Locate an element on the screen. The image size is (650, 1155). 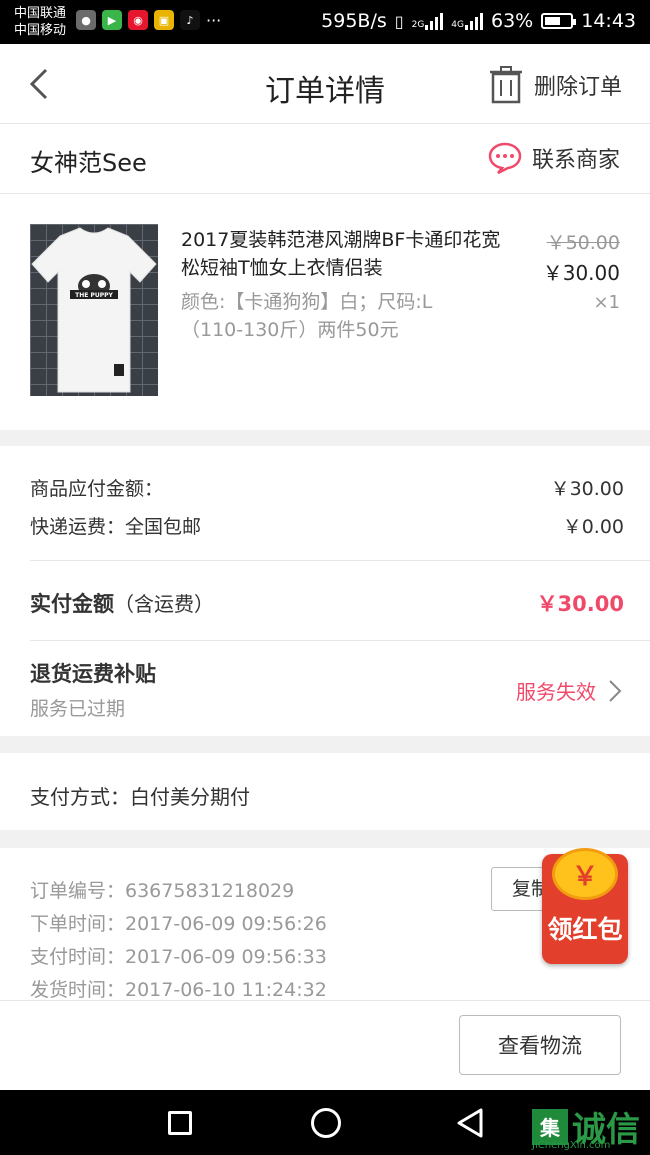
notification-icons: ● ▶ ◉ ▣ ♪ ··· is located at coordinates (148, 20).